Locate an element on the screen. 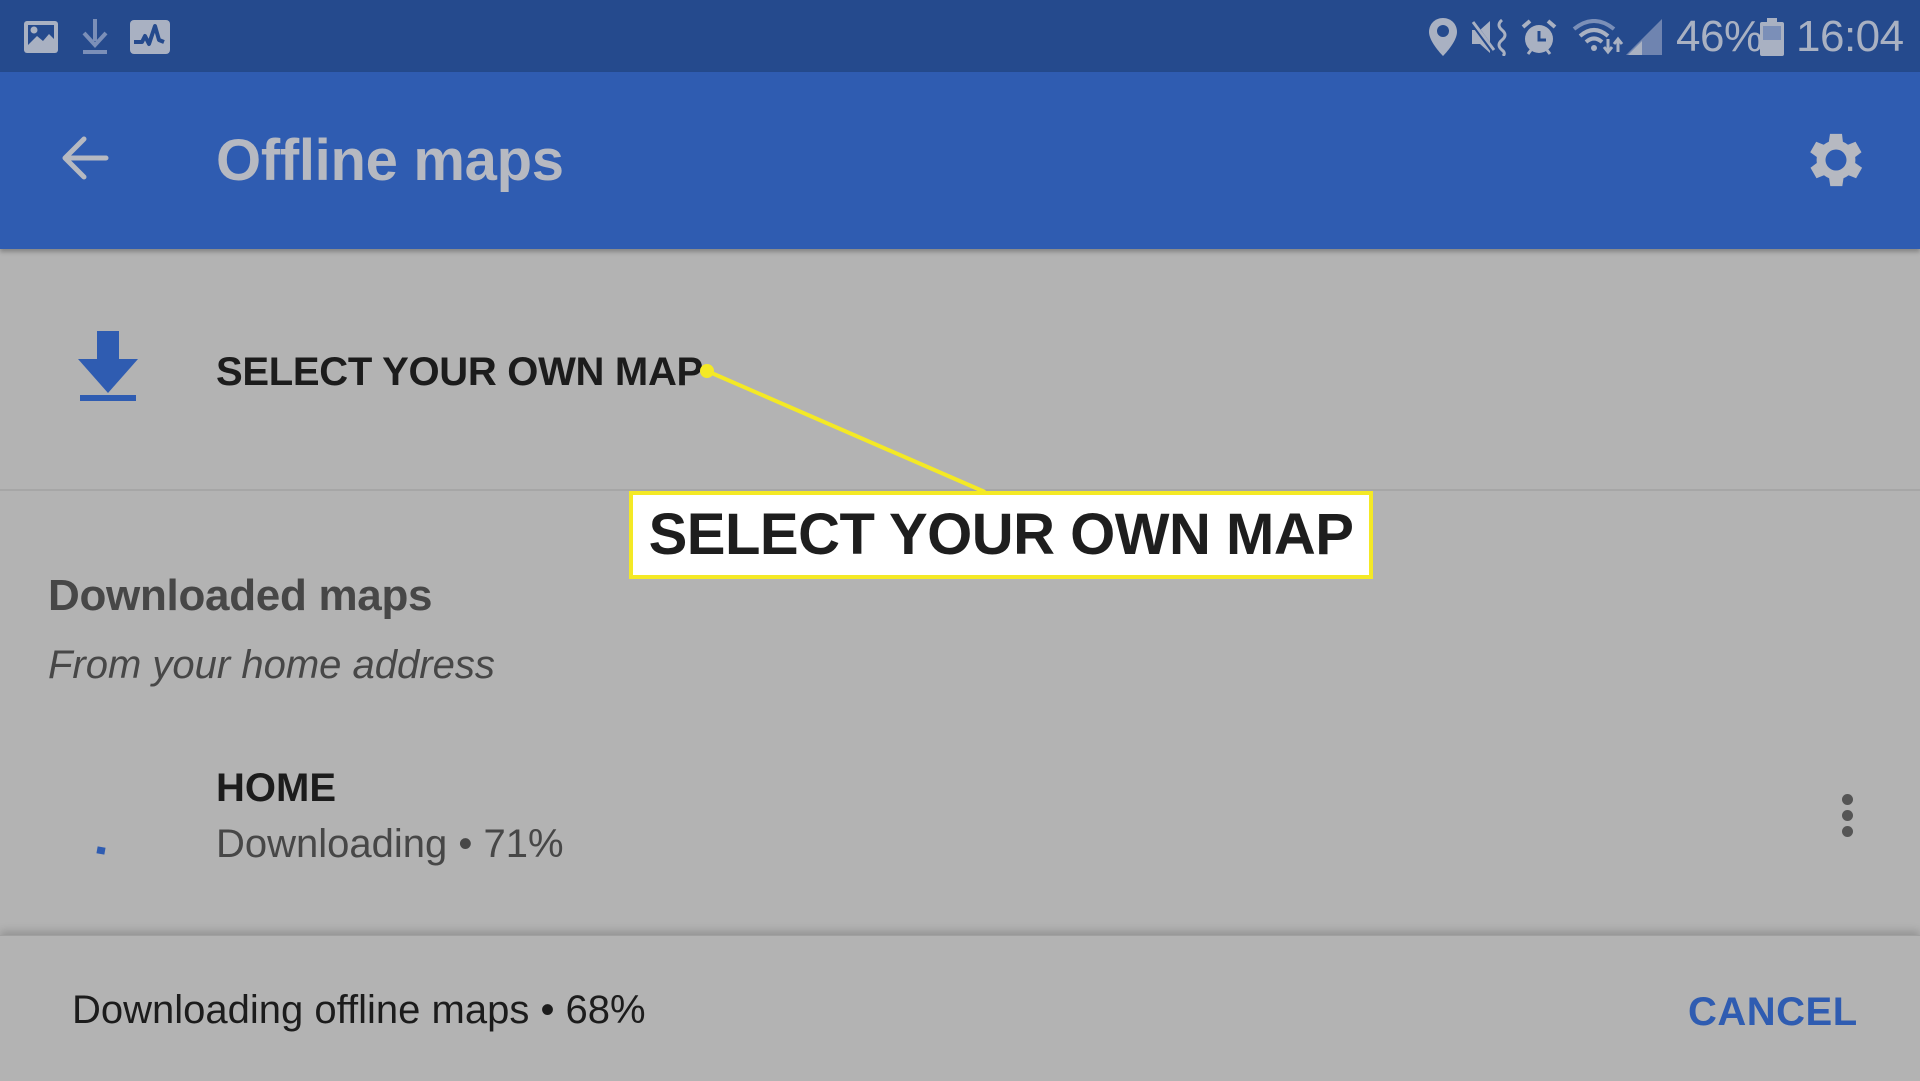  select-your-own-map-label: SELECT YOUR OWN MAP is located at coordinates (459, 372).